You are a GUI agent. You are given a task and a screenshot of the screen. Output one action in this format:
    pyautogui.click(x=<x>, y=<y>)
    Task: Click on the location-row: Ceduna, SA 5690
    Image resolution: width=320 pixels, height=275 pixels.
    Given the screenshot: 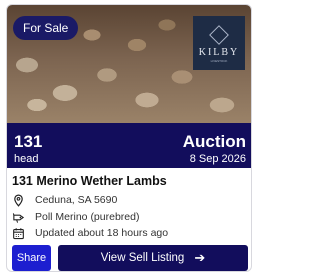 What is the action you would take?
    pyautogui.click(x=64, y=200)
    